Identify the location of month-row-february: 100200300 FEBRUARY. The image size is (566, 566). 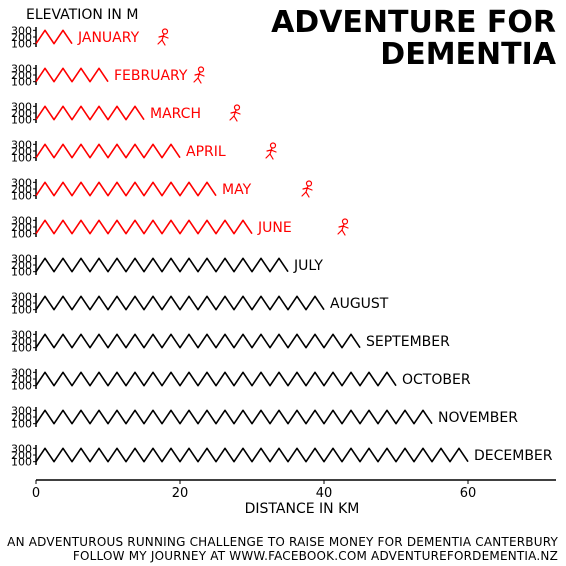
(108, 75).